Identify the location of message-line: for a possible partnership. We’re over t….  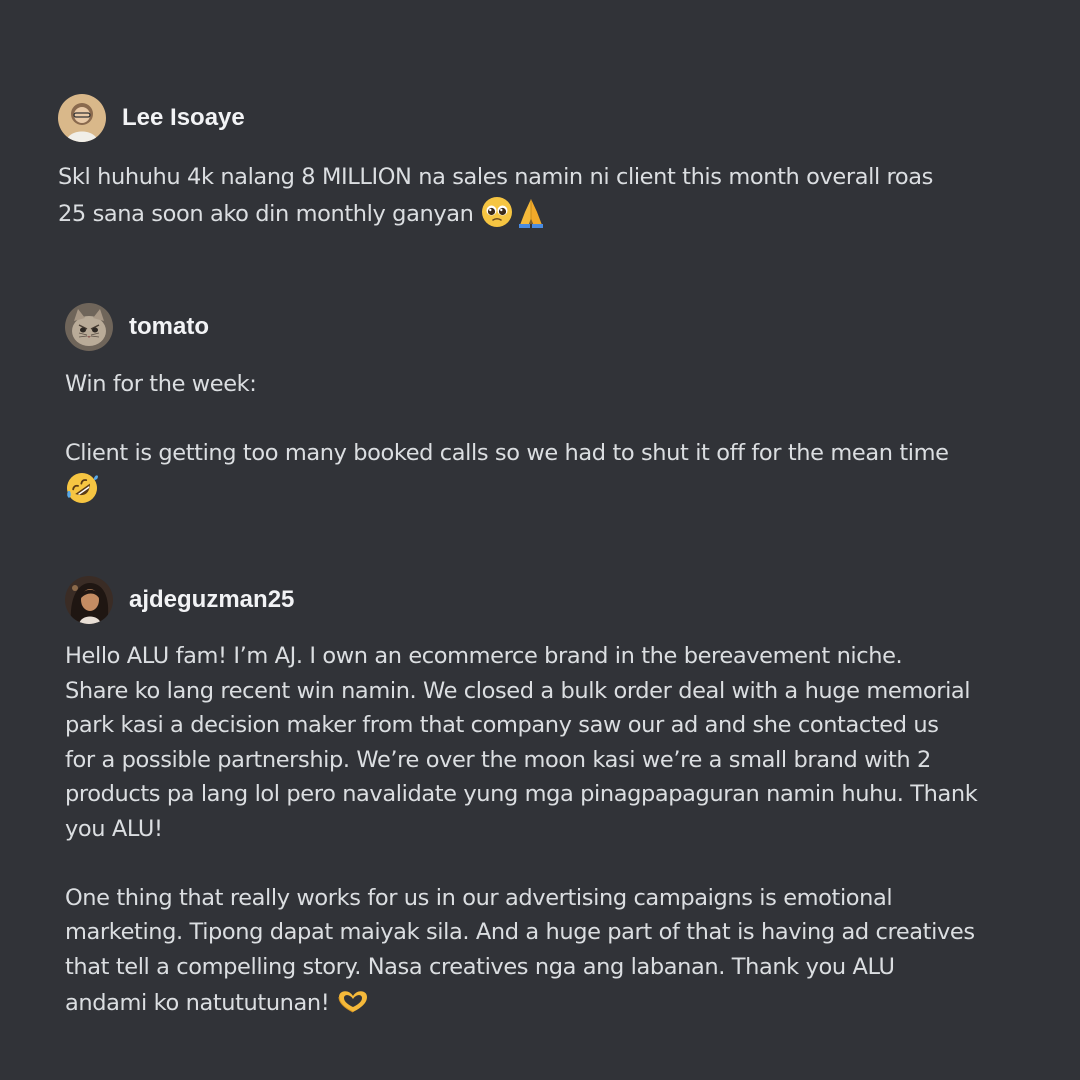
(498, 759).